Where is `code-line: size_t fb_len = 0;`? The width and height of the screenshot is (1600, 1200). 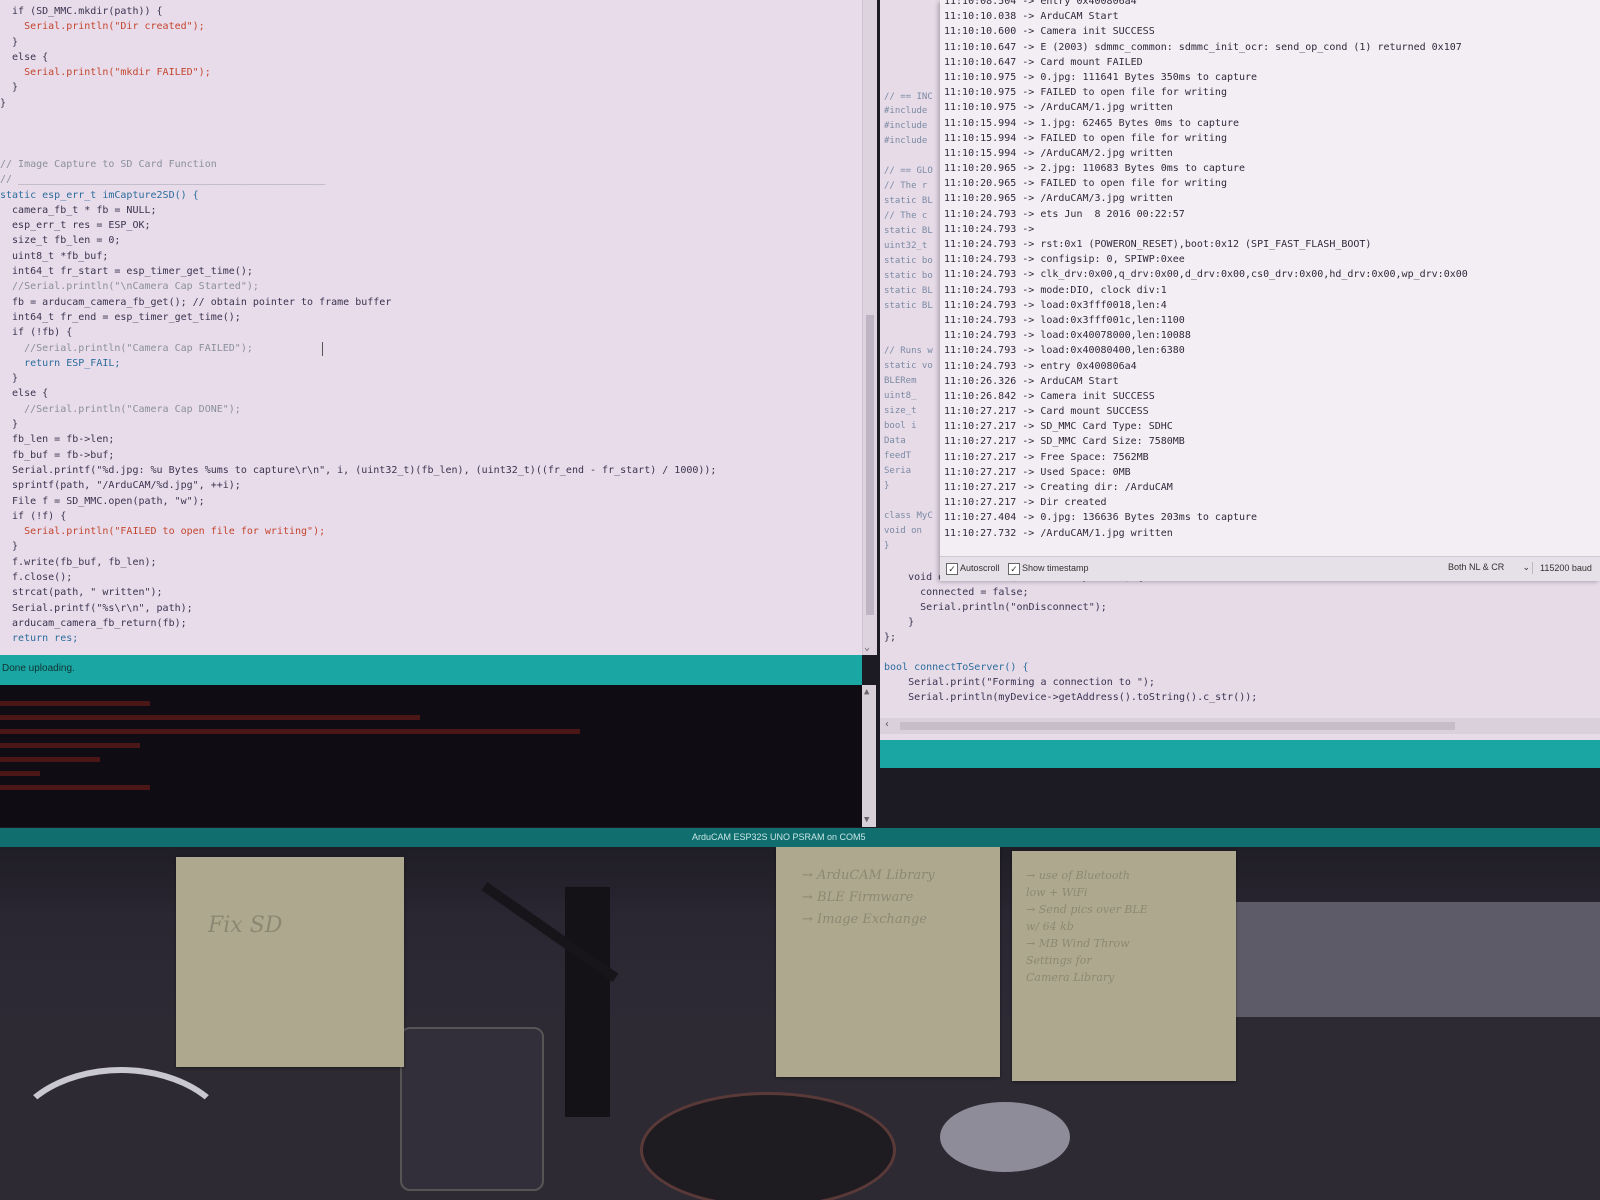
code-line: size_t fb_len = 0; is located at coordinates (60, 241).